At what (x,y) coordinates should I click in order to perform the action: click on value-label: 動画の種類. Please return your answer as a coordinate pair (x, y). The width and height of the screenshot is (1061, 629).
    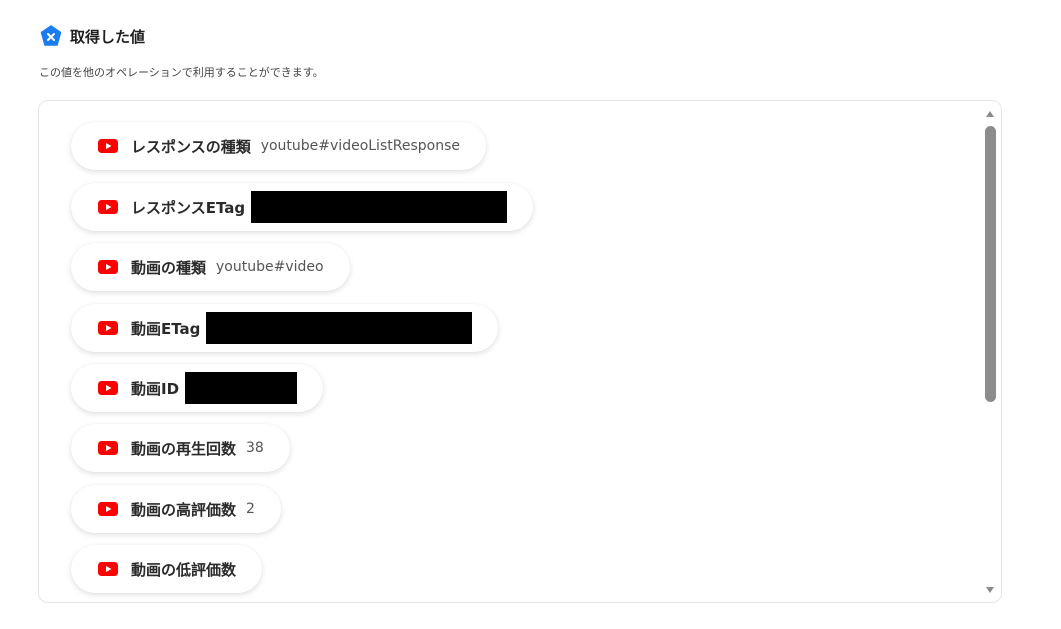
    Looking at the image, I should click on (169, 267).